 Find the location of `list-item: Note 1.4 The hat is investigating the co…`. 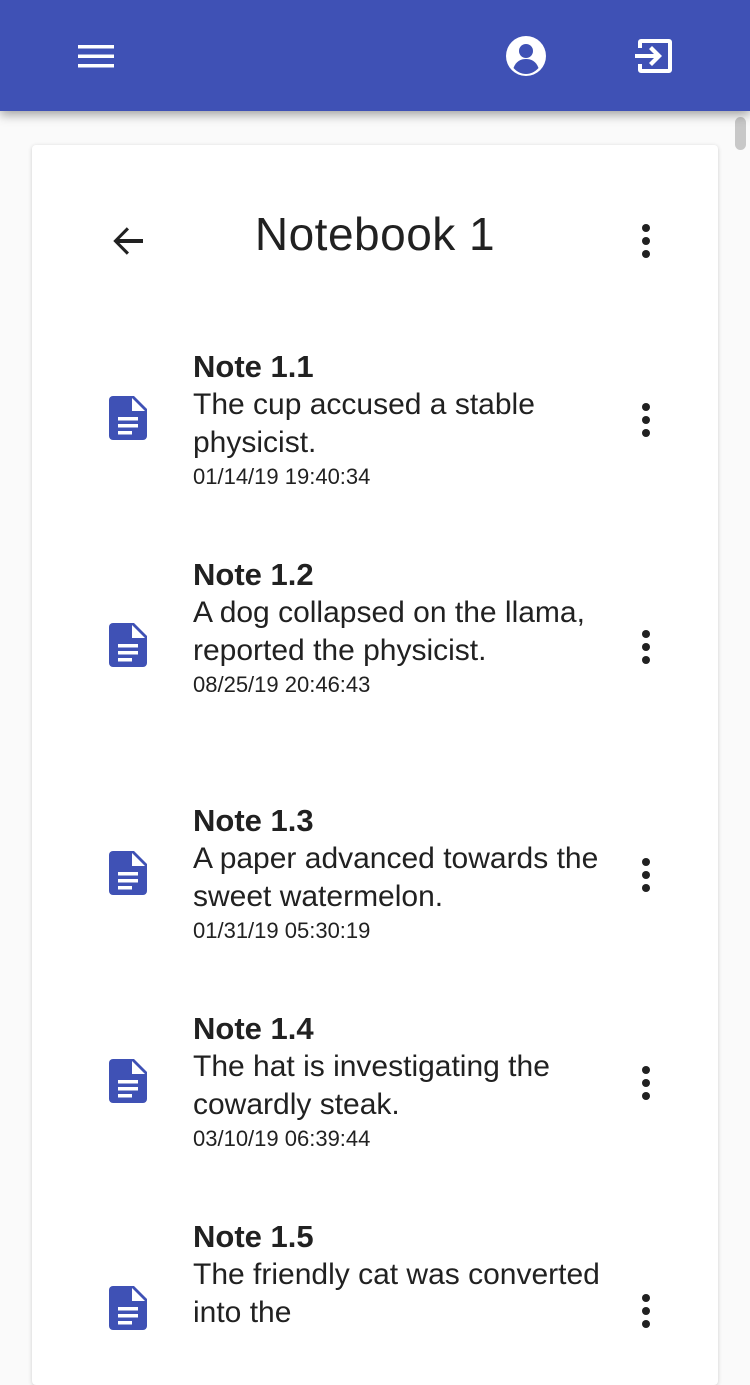

list-item: Note 1.4 The hat is investigating the co… is located at coordinates (375, 1097).